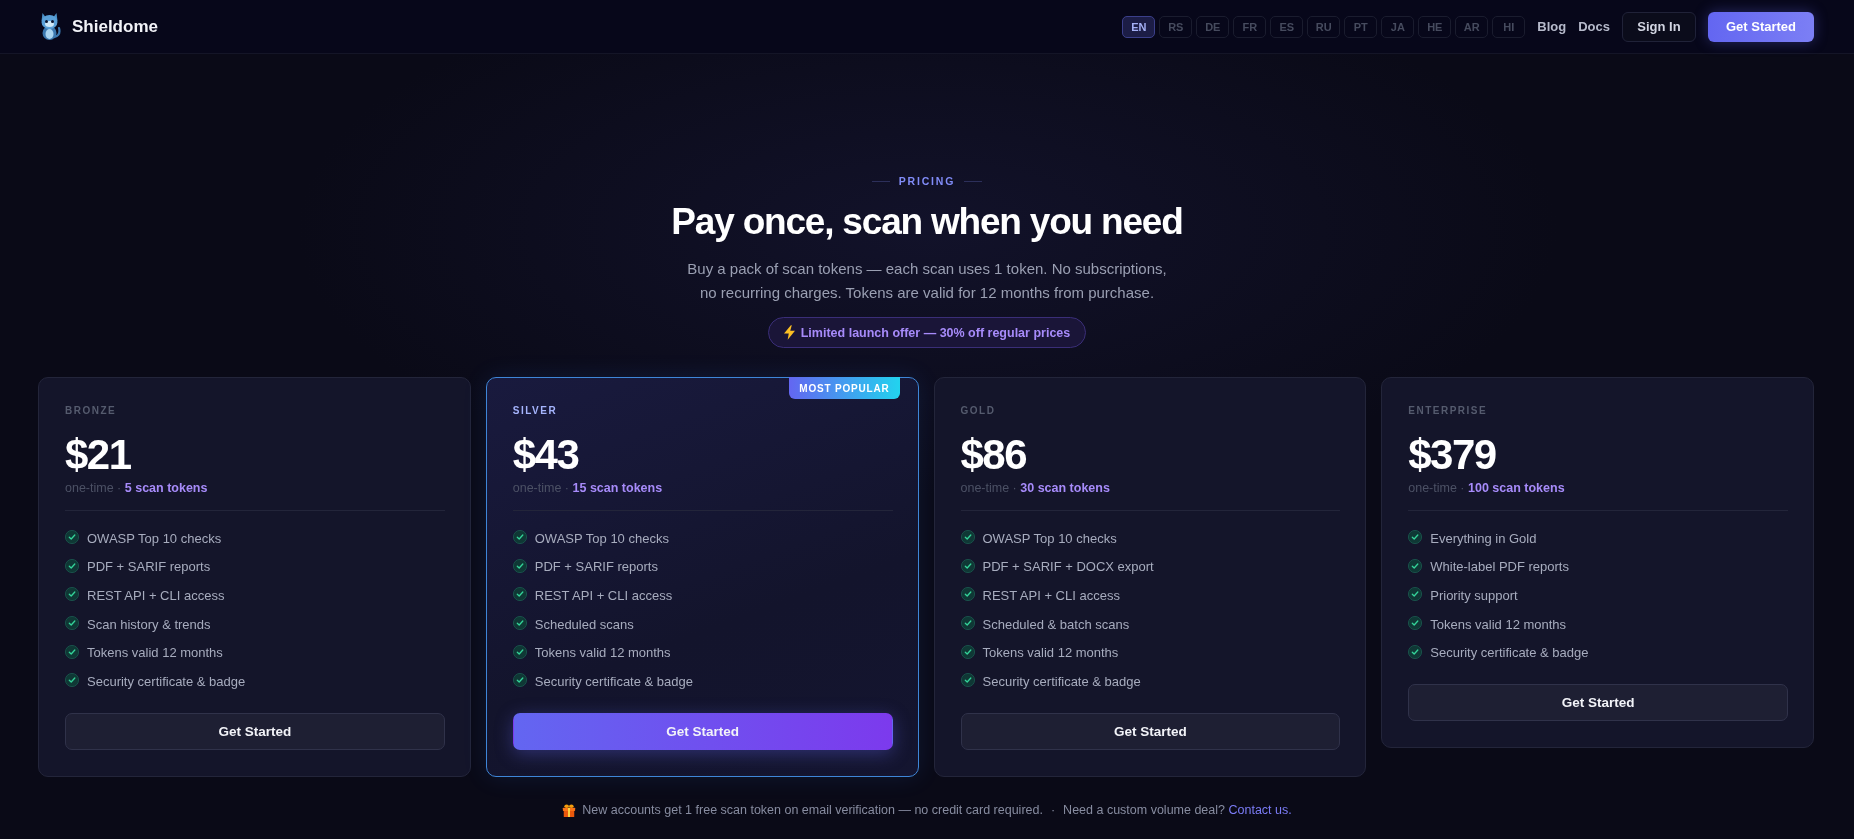 This screenshot has height=839, width=1854. What do you see at coordinates (1287, 26) in the screenshot?
I see `language-tab: ES` at bounding box center [1287, 26].